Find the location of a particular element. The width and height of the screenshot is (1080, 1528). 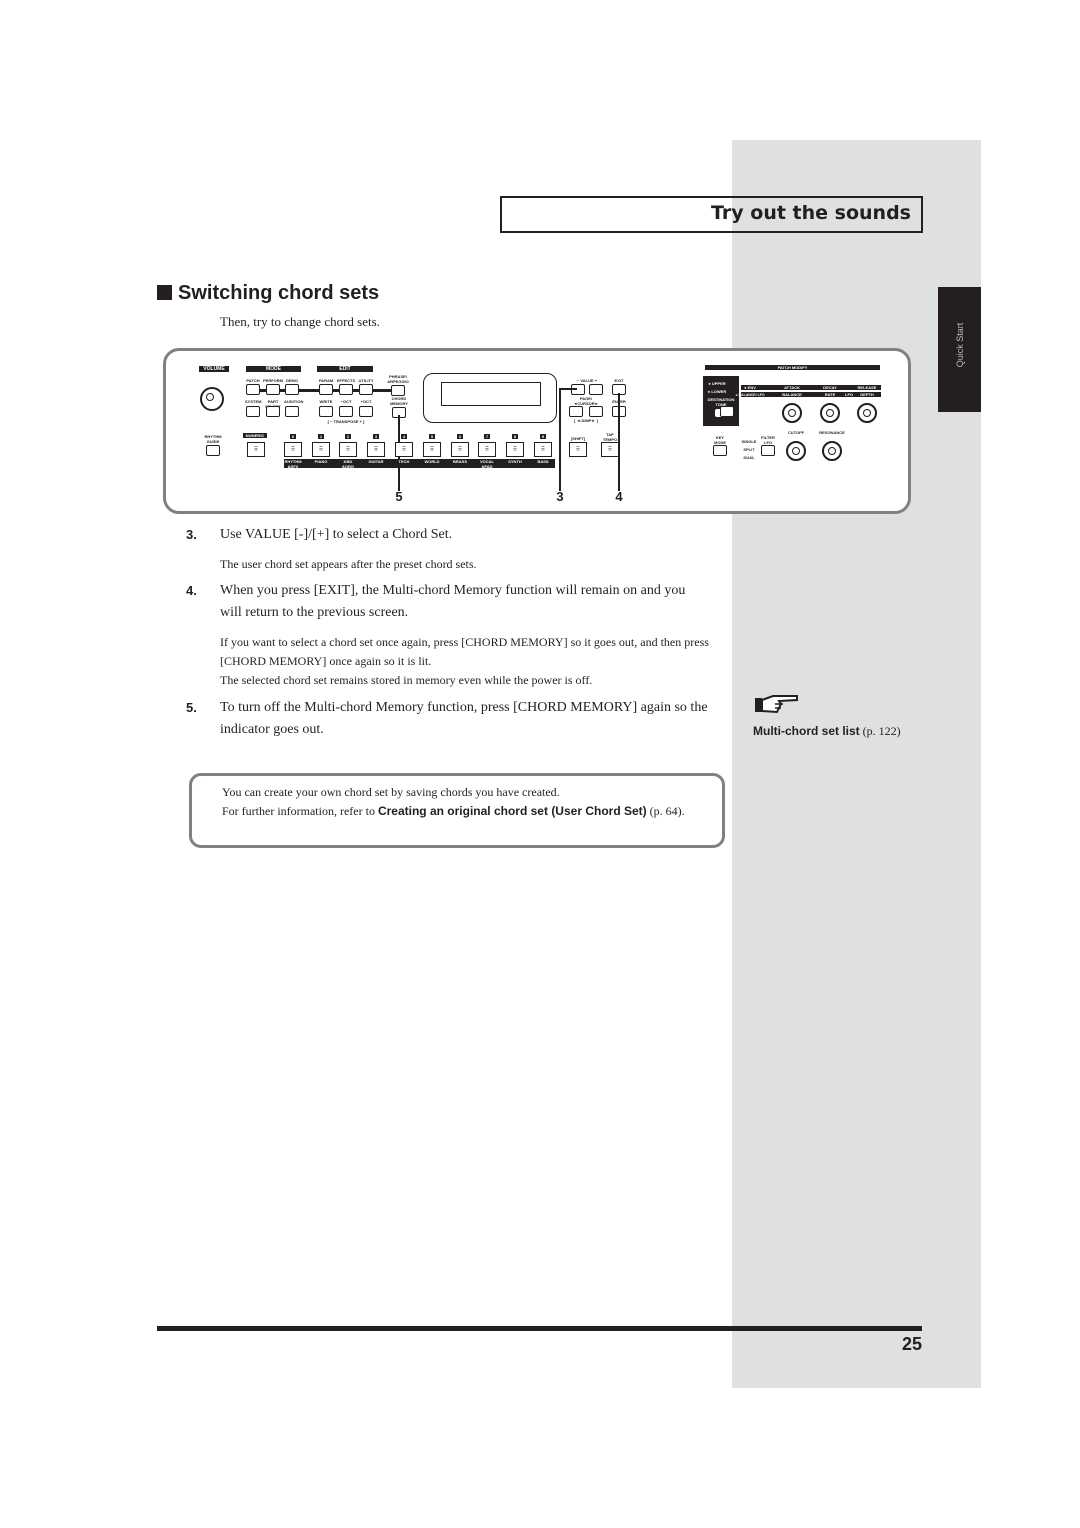

second-button-label: SYSTEM is located at coordinates (253, 401).